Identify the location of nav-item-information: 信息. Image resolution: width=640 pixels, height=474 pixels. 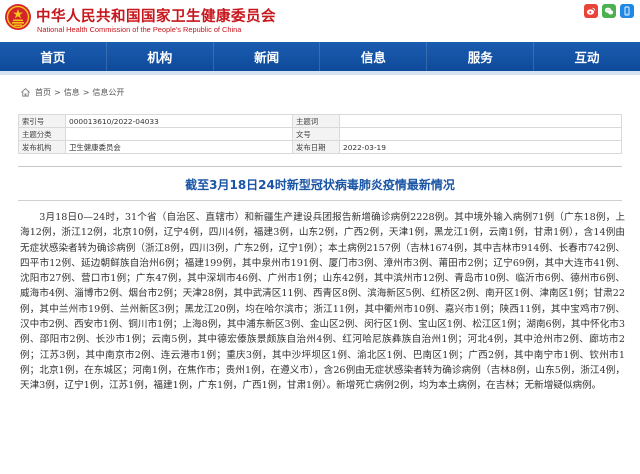
(374, 56).